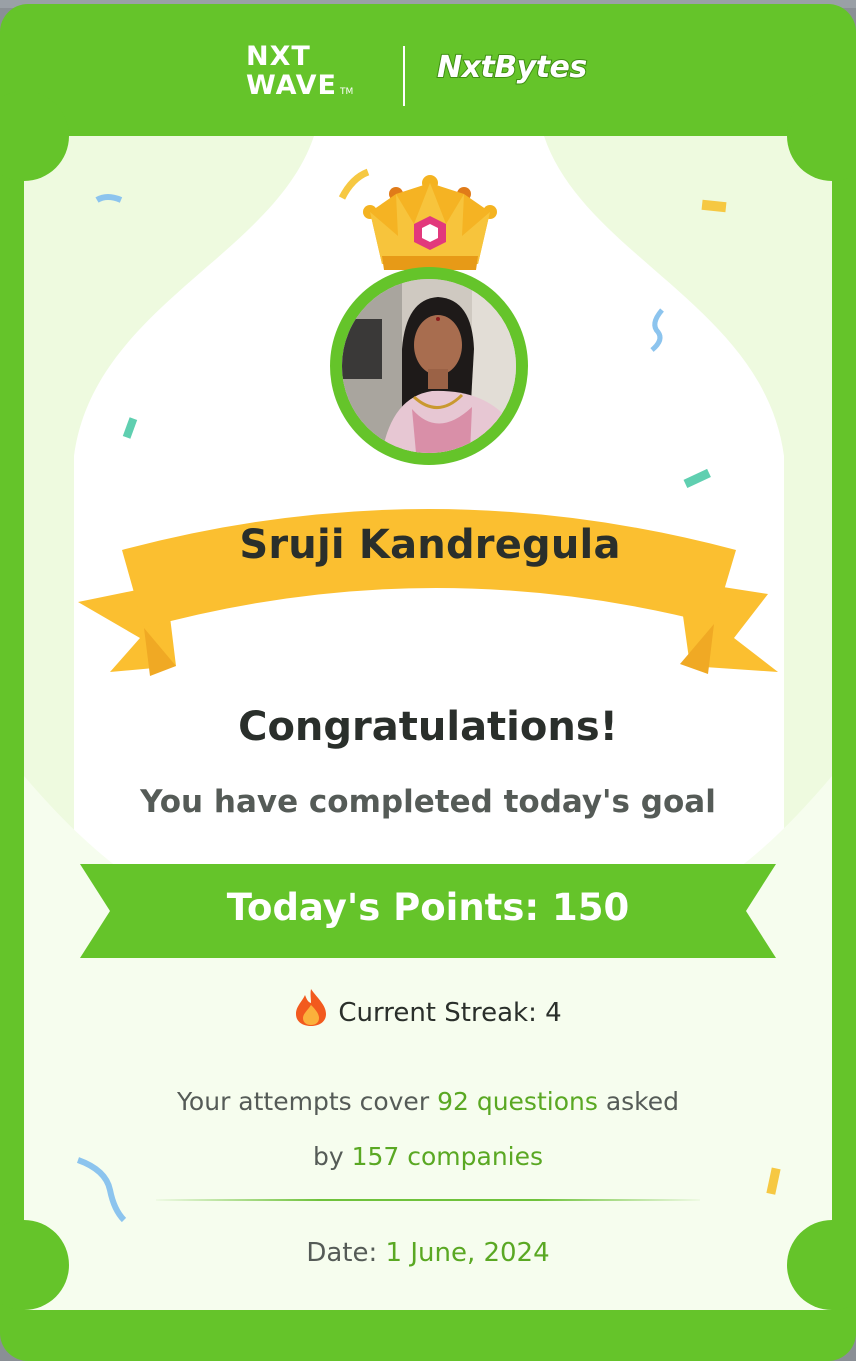 The height and width of the screenshot is (1361, 856). I want to click on name-ribbon, so click(428, 592).